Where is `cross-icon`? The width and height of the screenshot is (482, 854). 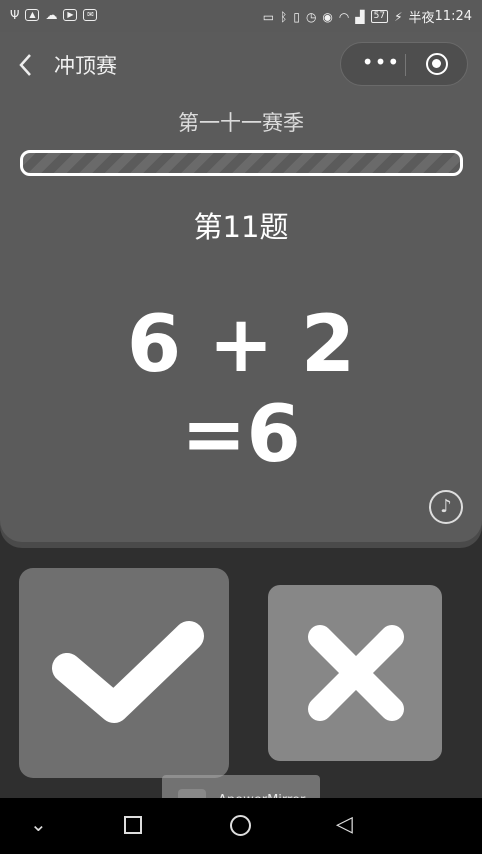 cross-icon is located at coordinates (356, 673).